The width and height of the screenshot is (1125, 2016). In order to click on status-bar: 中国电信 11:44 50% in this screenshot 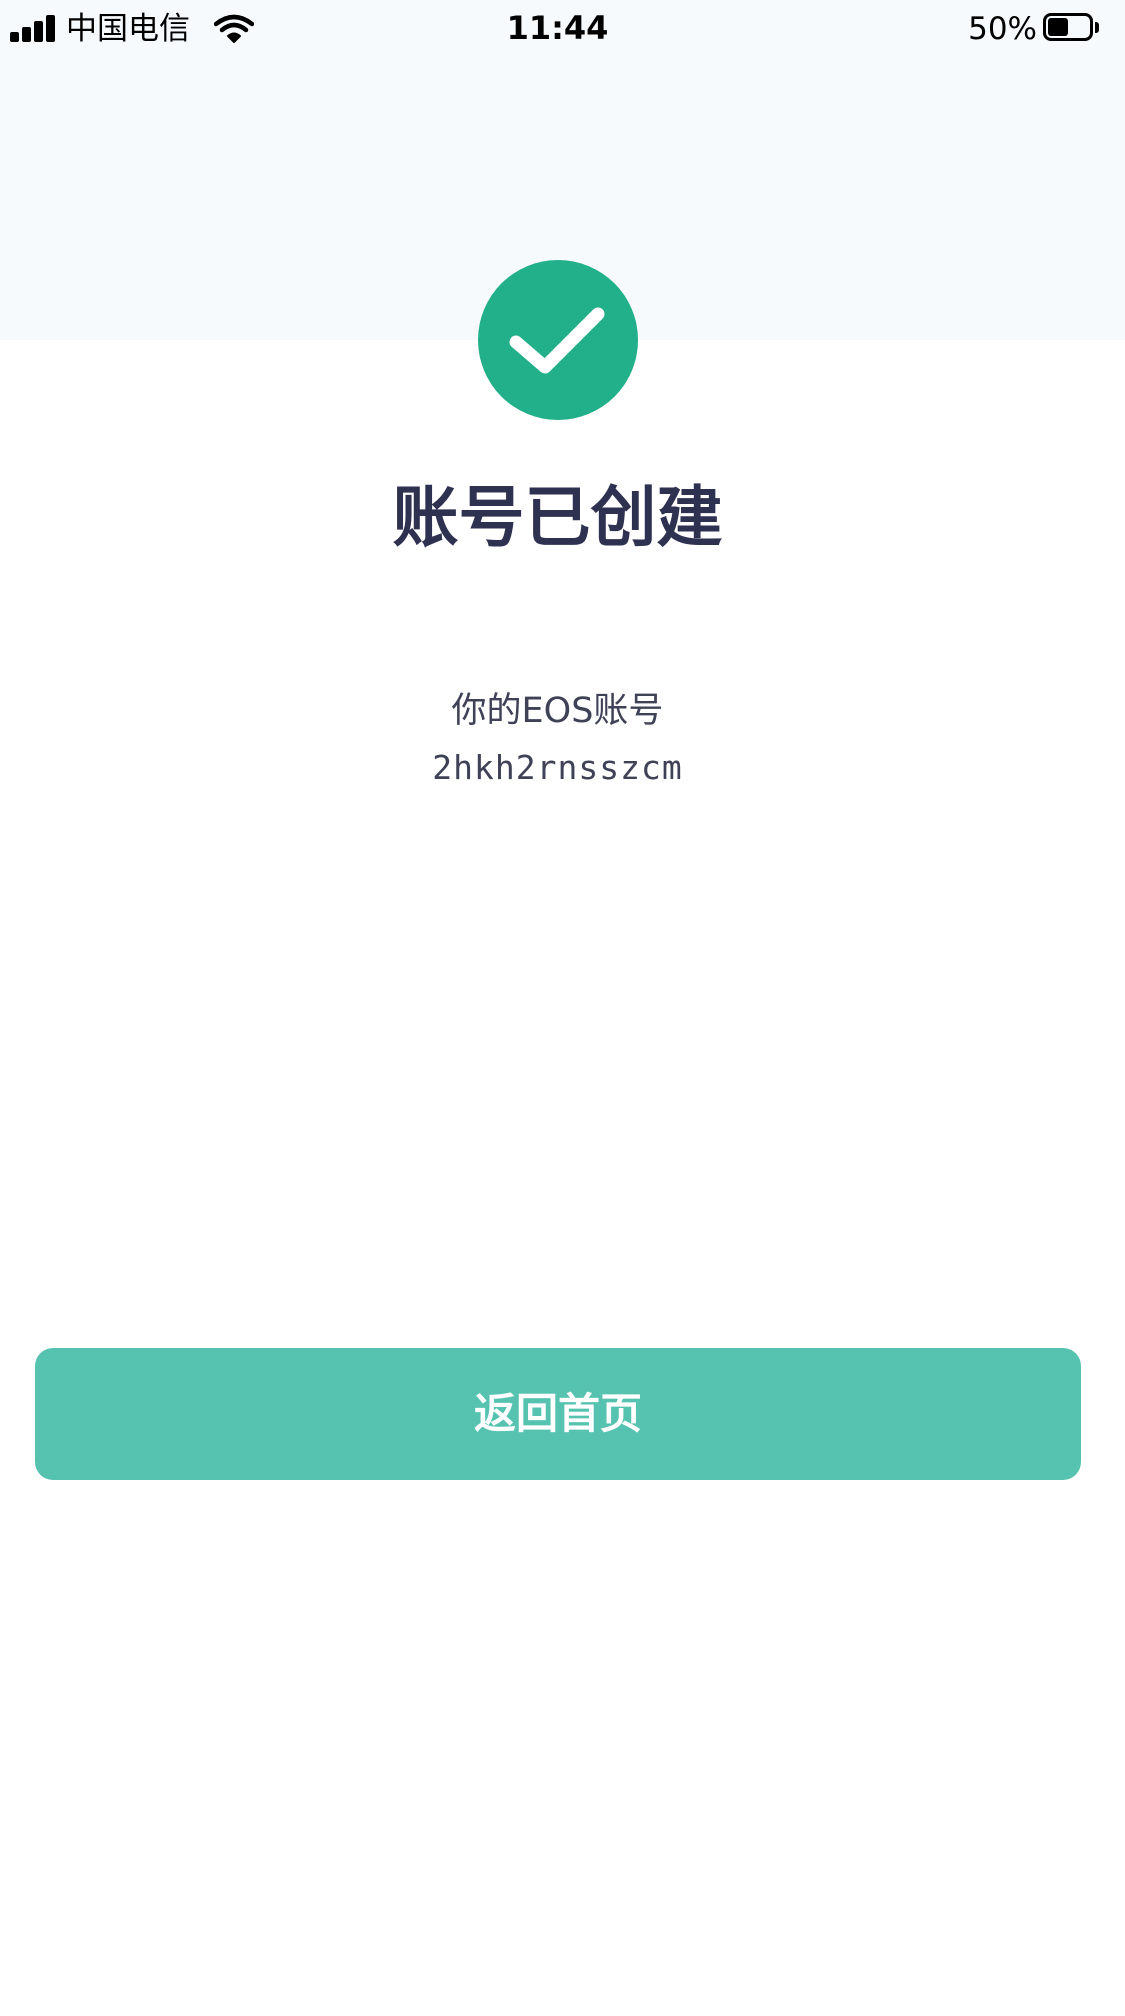, I will do `click(562, 29)`.